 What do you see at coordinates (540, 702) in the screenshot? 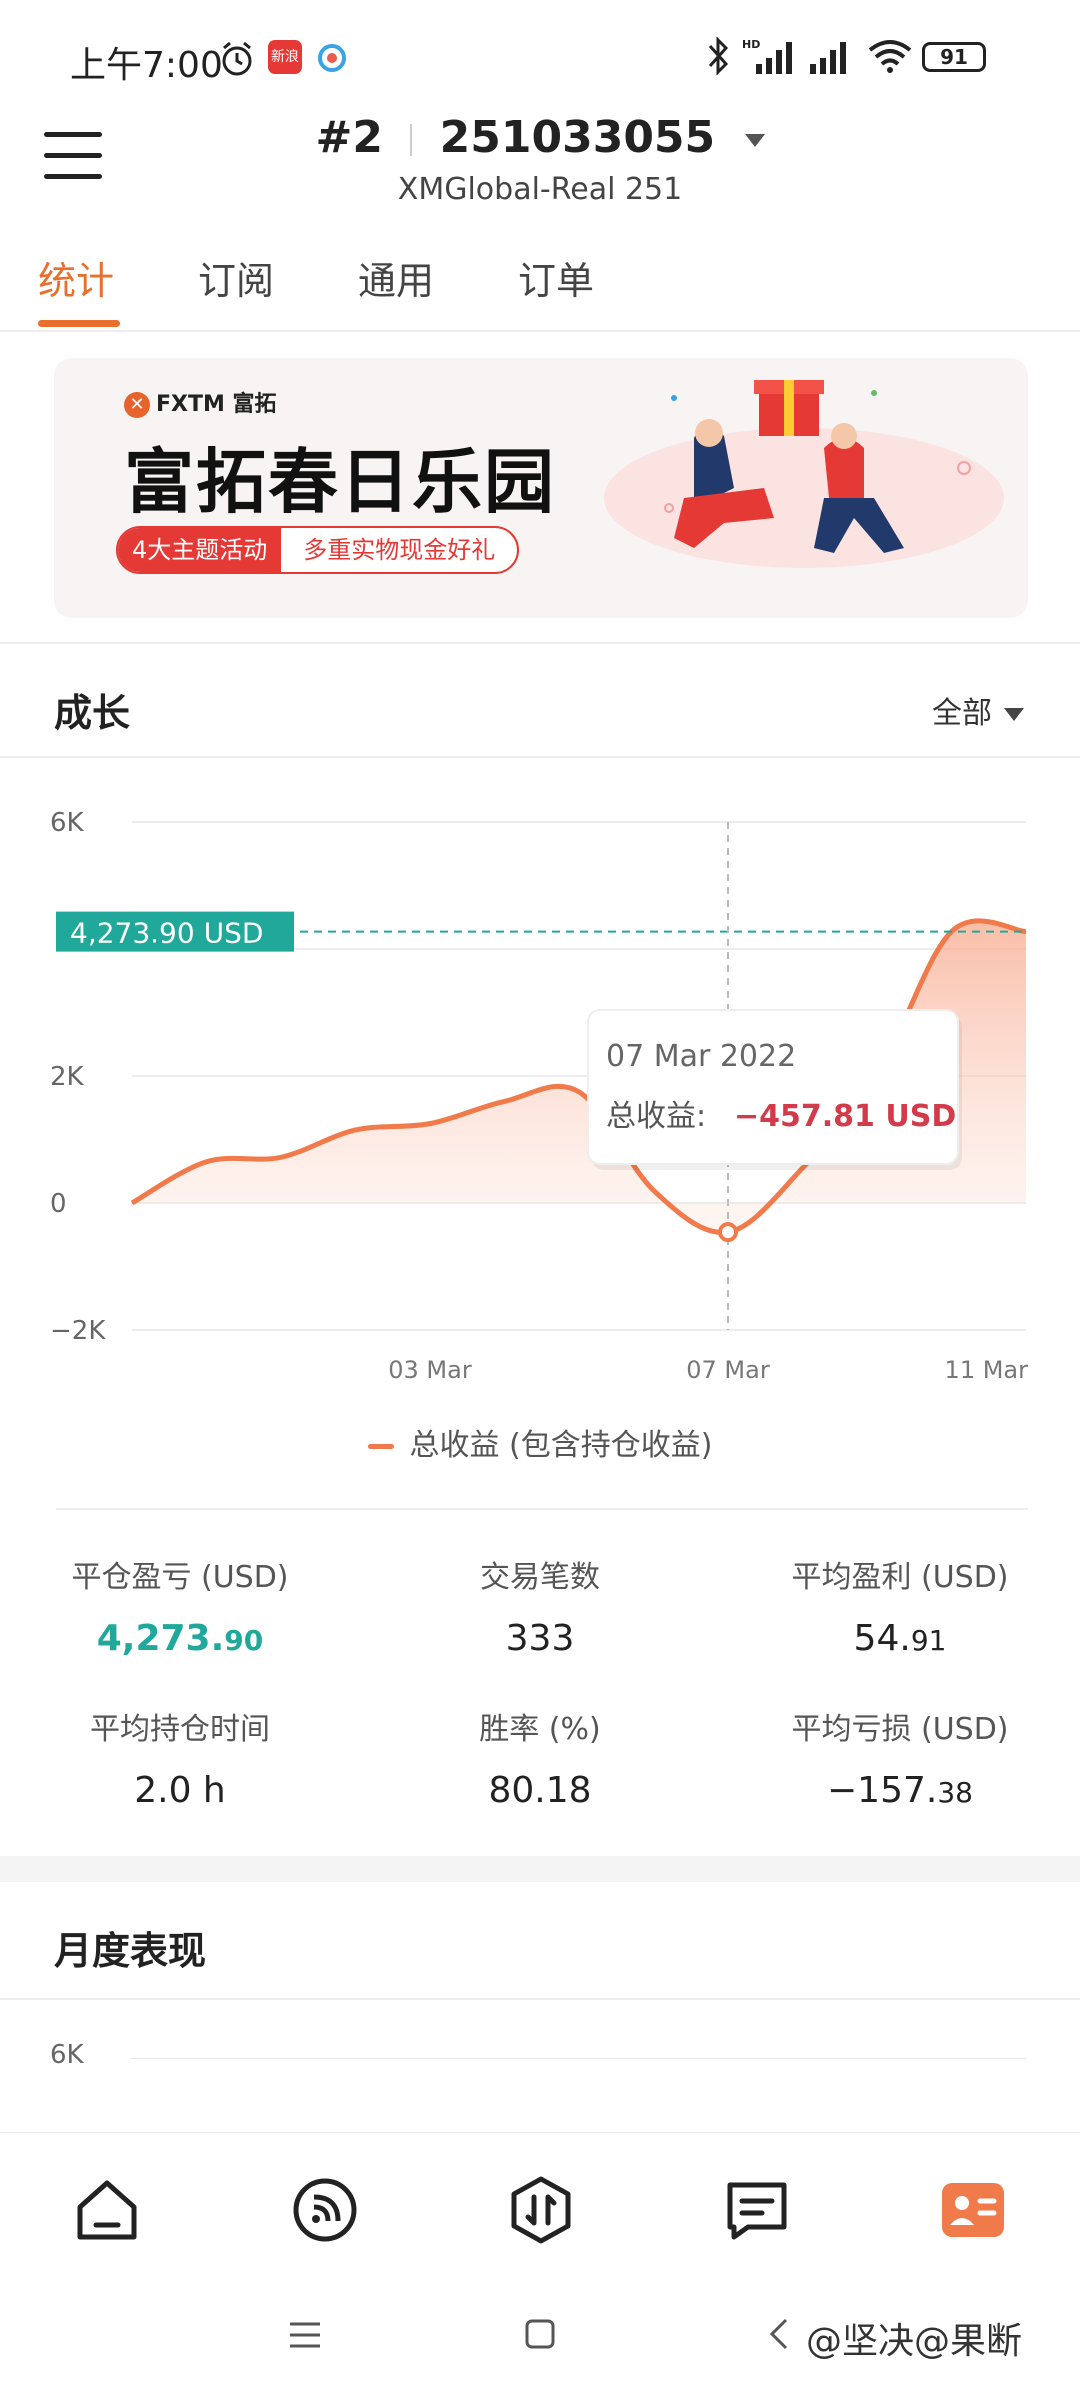
I see `growth-section-header: 成长 全部` at bounding box center [540, 702].